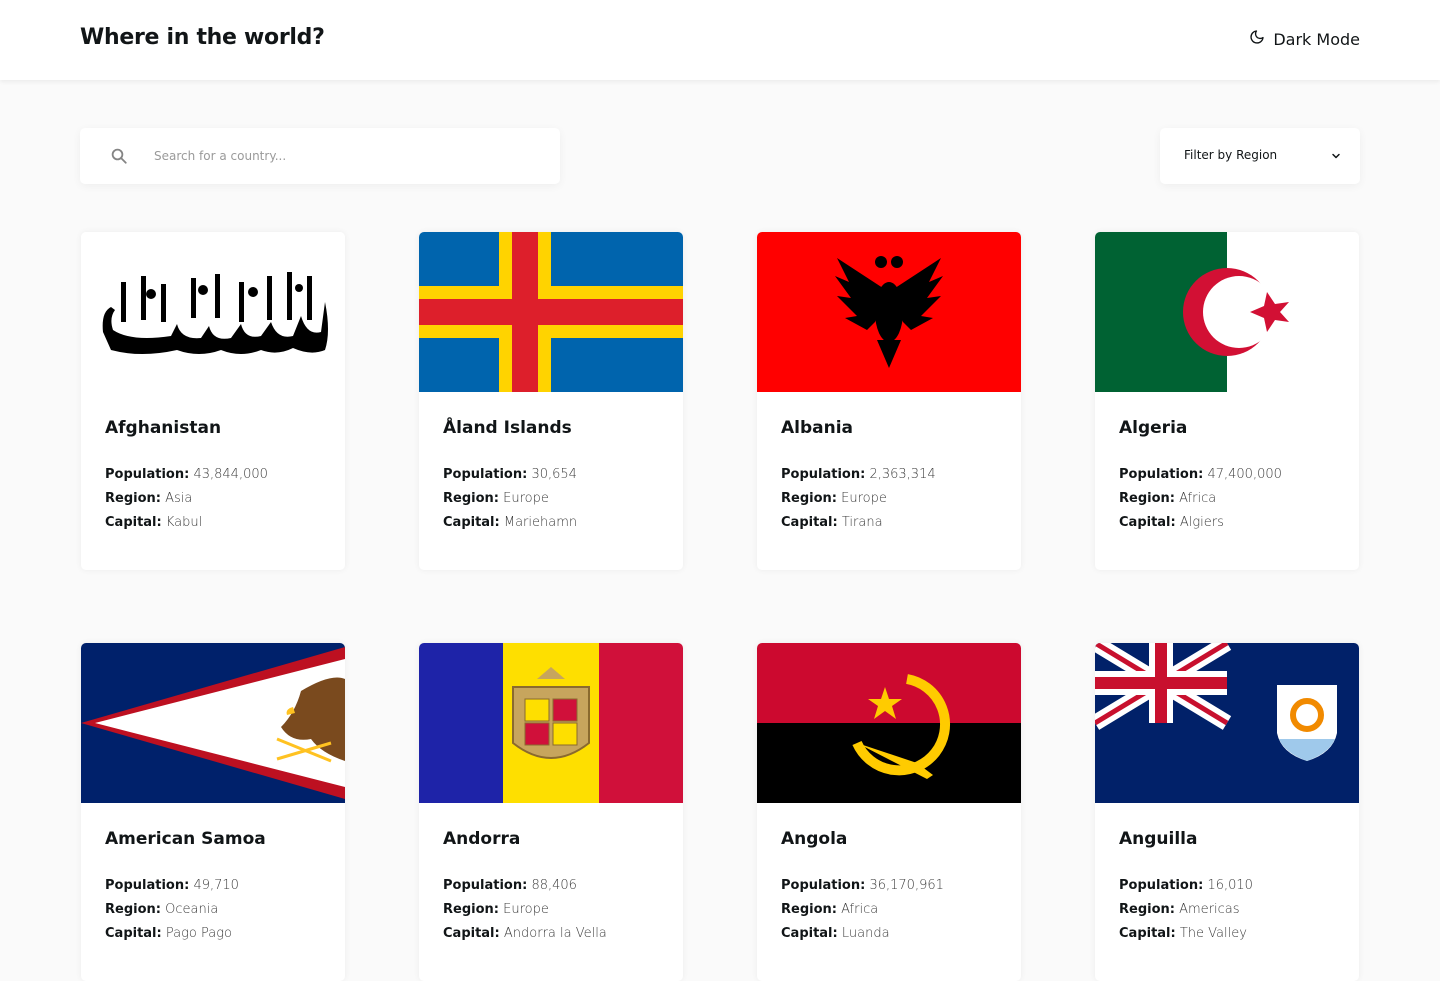 The width and height of the screenshot is (1440, 981). Describe the element at coordinates (184, 522) in the screenshot. I see `capital-value: Kabul` at that location.